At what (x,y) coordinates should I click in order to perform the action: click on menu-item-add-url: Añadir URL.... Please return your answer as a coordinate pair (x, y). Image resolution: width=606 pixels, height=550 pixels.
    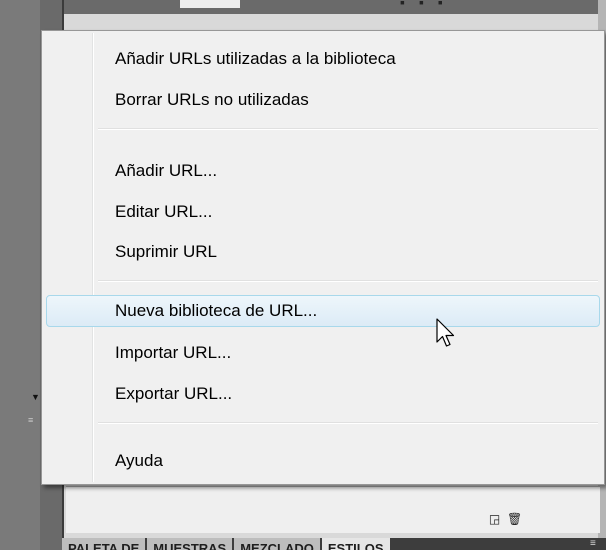
    Looking at the image, I should click on (323, 171).